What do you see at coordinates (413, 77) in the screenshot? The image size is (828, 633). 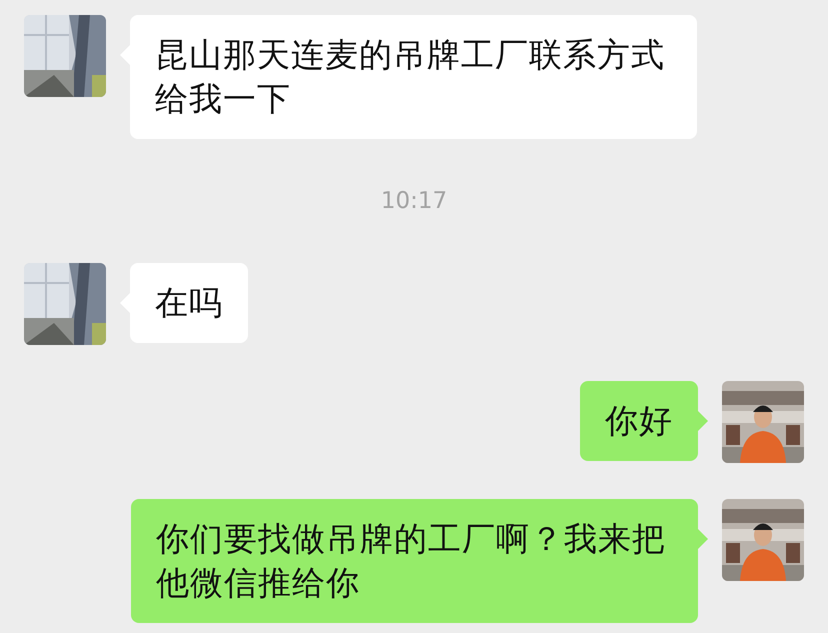 I see `message-bubble: 昆山那天连麦的吊牌工厂联系方式给我一下` at bounding box center [413, 77].